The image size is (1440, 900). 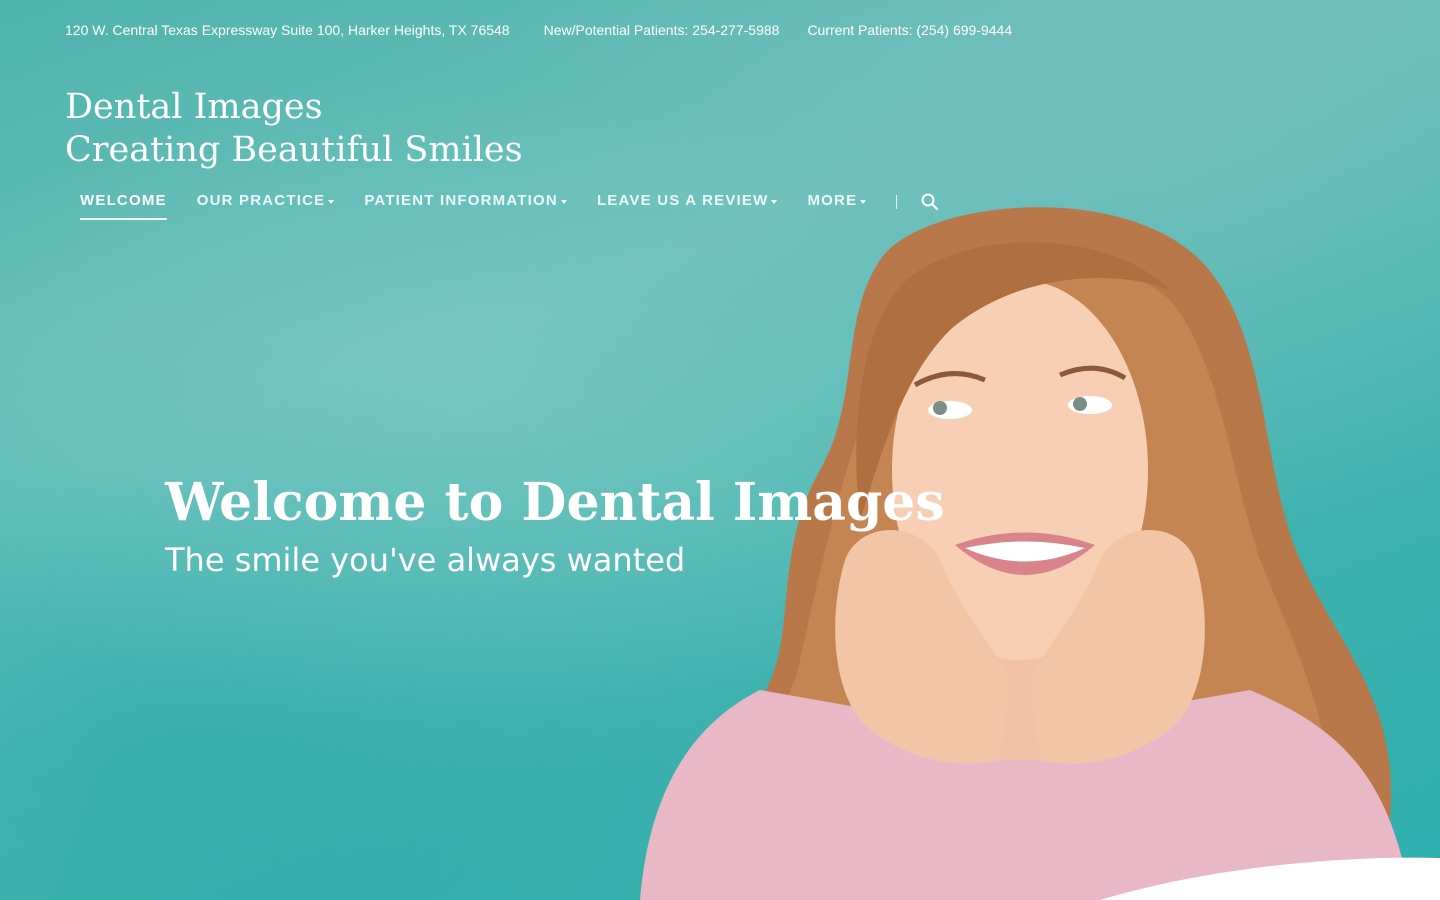 I want to click on site-logo-link: Dental Images Creating Beautiful Smiles, so click(x=294, y=129).